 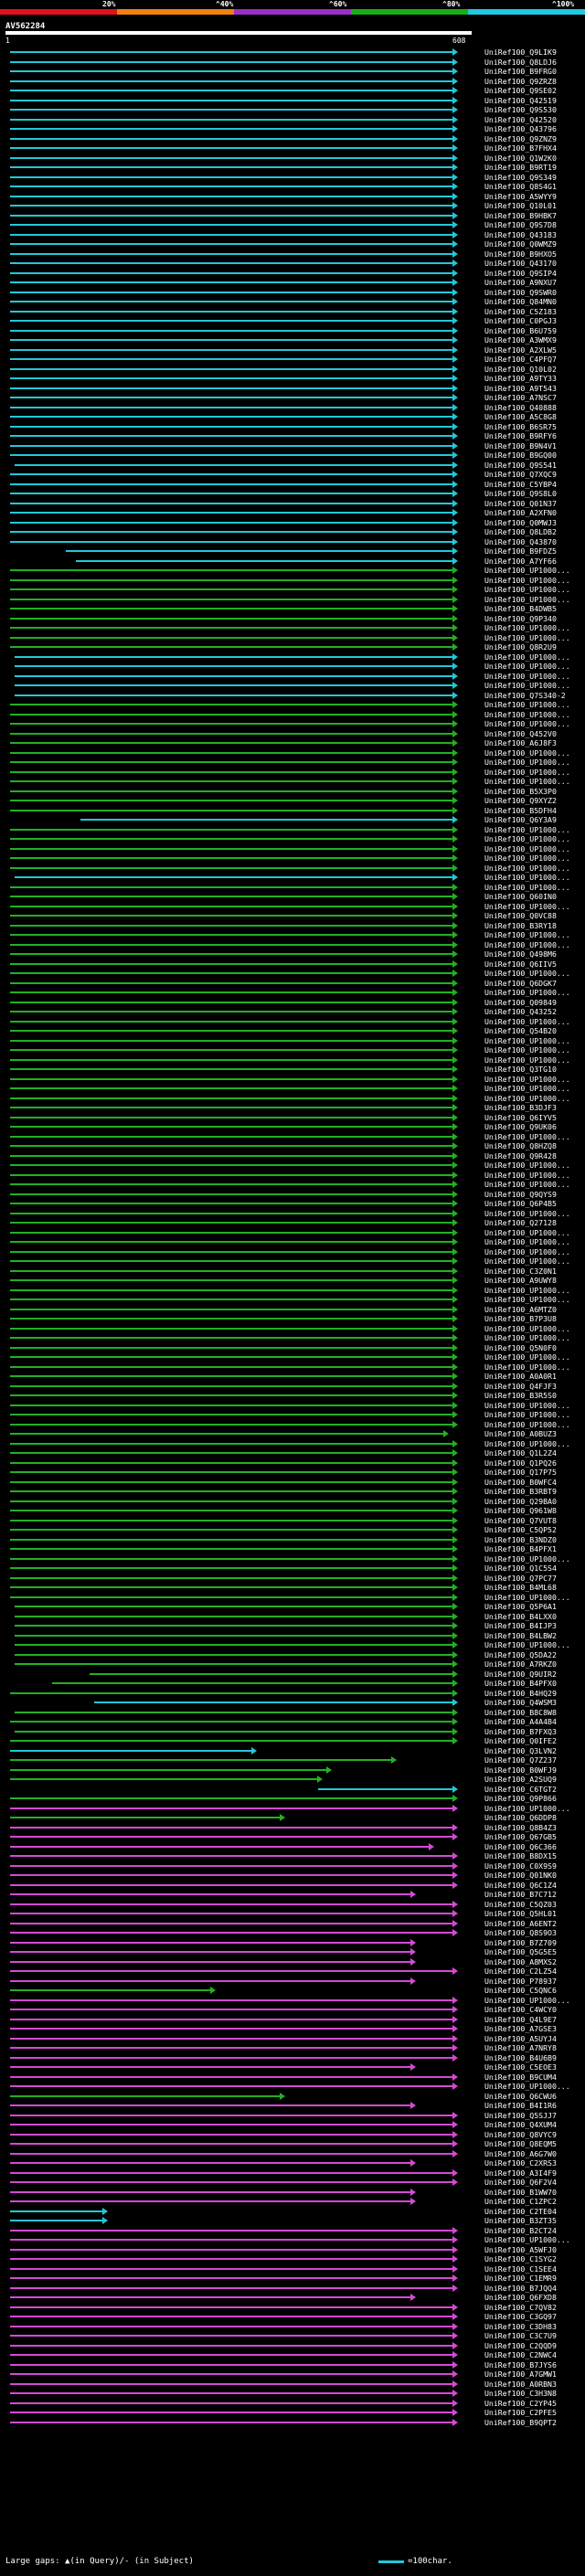 What do you see at coordinates (534, 1501) in the screenshot?
I see `hit-label: UniRef100_Q29BA0` at bounding box center [534, 1501].